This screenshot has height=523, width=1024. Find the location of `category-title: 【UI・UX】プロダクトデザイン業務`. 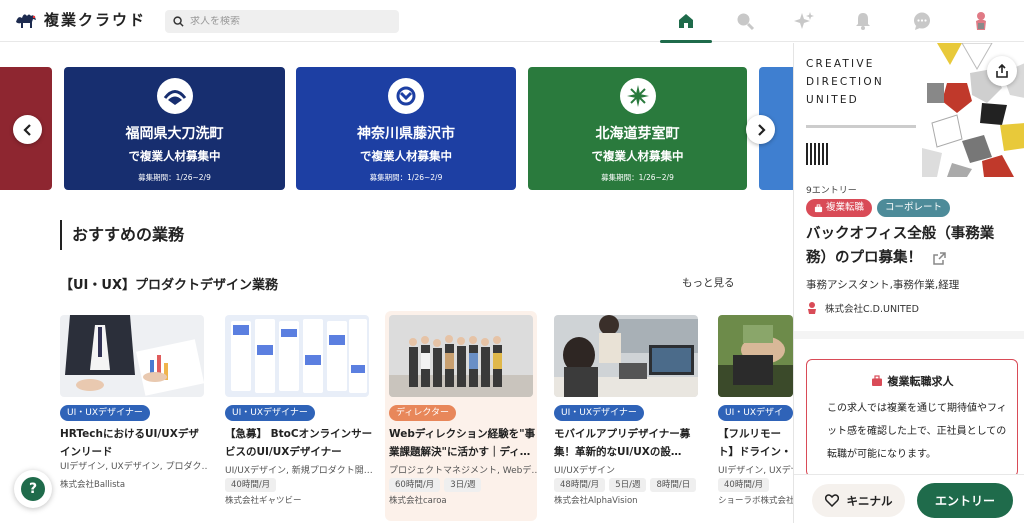

category-title: 【UI・UX】プロダクトデザイン業務 is located at coordinates (169, 285).